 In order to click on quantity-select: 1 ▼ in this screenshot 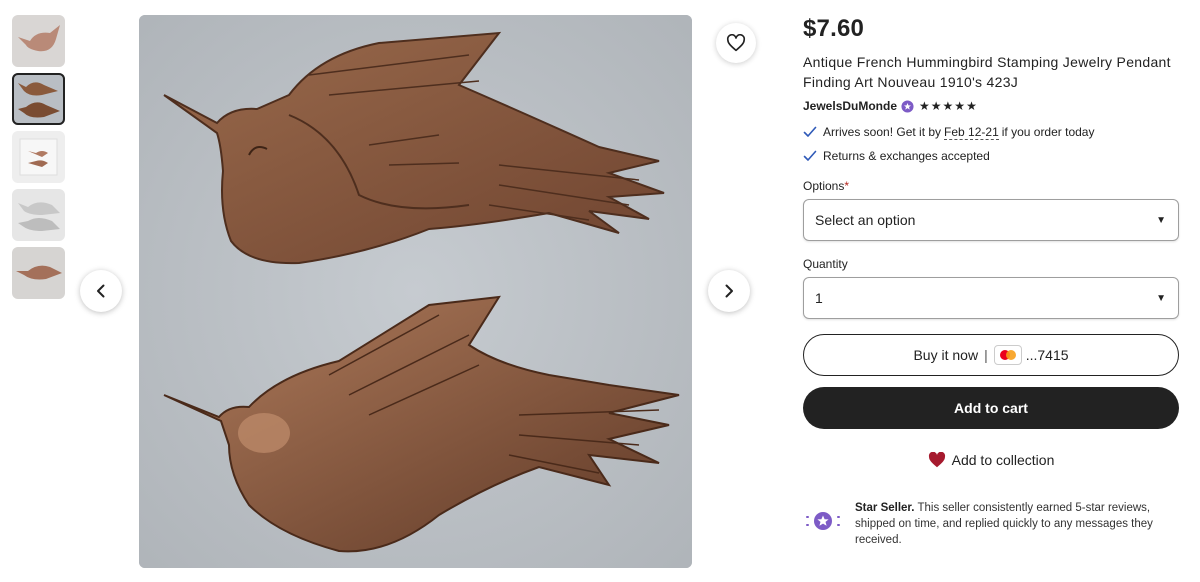, I will do `click(991, 298)`.